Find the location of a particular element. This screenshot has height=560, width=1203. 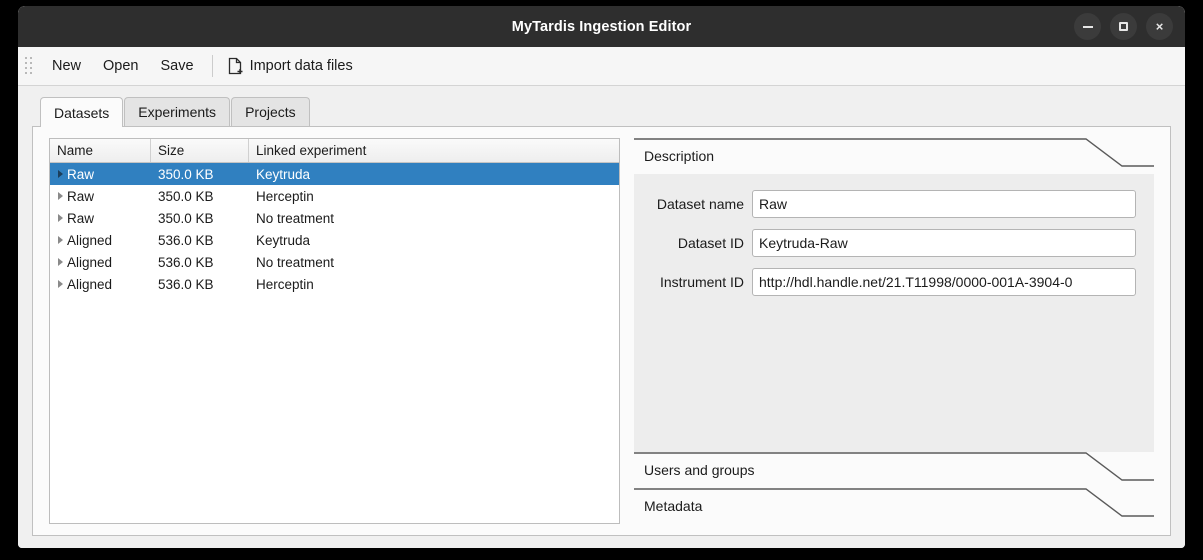

table-row: Aligned 536.0 KB No treatment is located at coordinates (334, 262).